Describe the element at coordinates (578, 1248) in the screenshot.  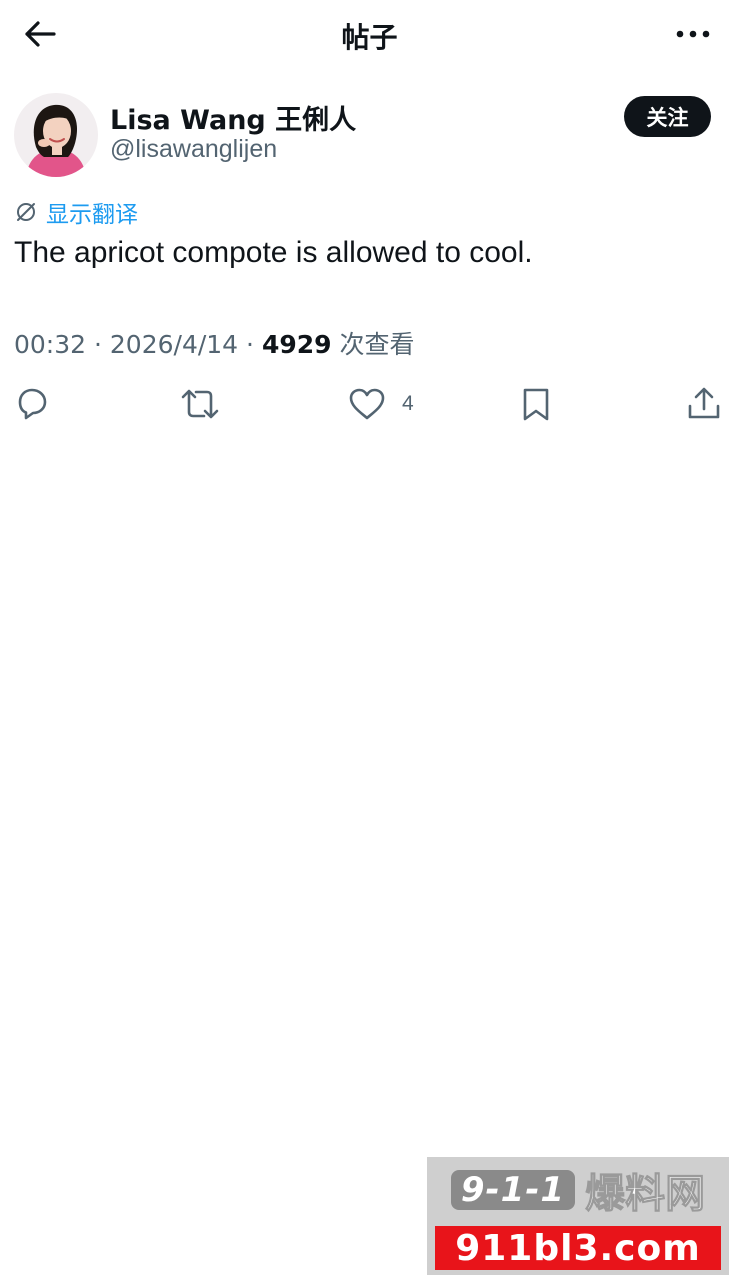
I see `watermark-domain: 911bl3.com` at that location.